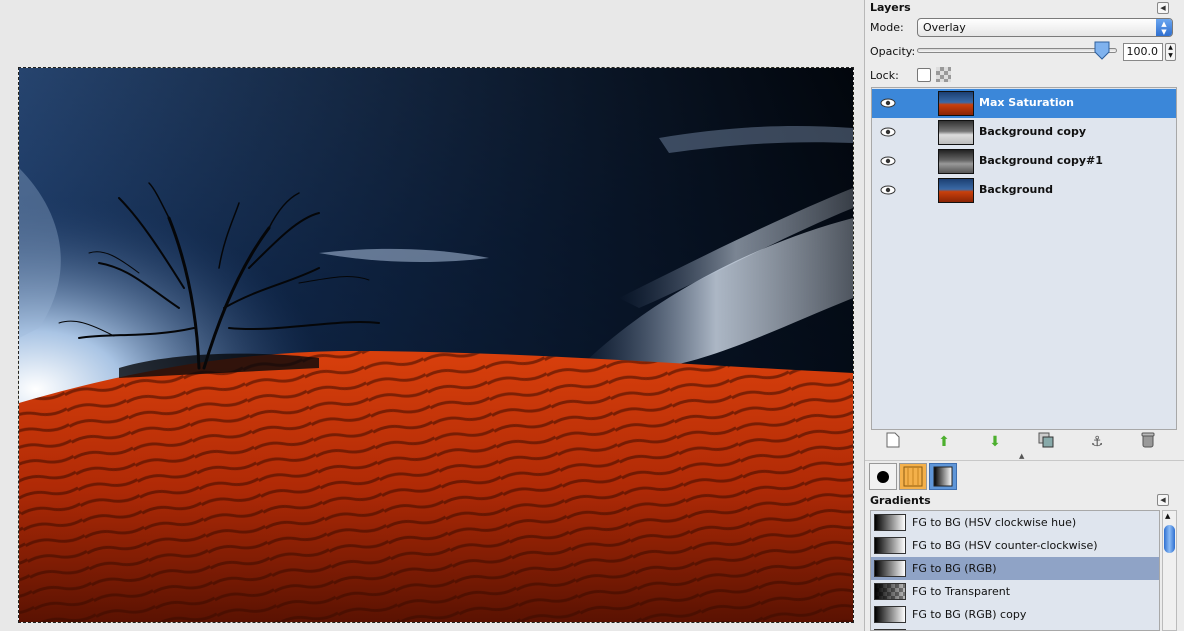  Describe the element at coordinates (994, 522) in the screenshot. I see `gradient-name: FG to BG (HSV clockwise hue)` at that location.